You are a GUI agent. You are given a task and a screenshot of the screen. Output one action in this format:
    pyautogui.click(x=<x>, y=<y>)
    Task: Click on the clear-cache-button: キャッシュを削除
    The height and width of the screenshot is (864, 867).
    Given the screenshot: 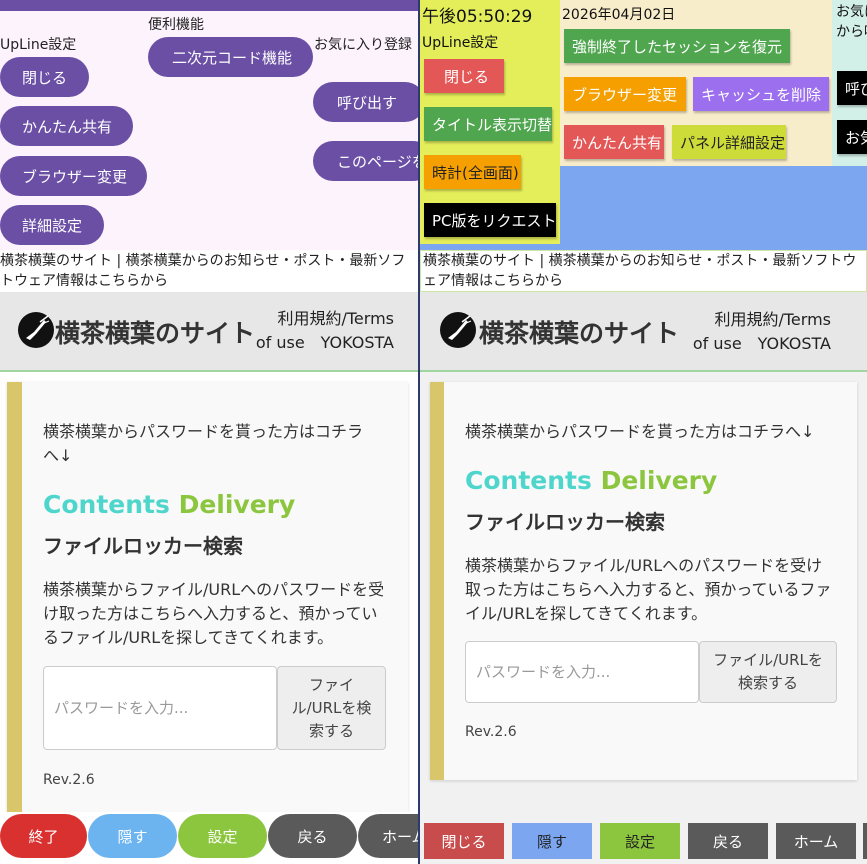 What is the action you would take?
    pyautogui.click(x=761, y=94)
    